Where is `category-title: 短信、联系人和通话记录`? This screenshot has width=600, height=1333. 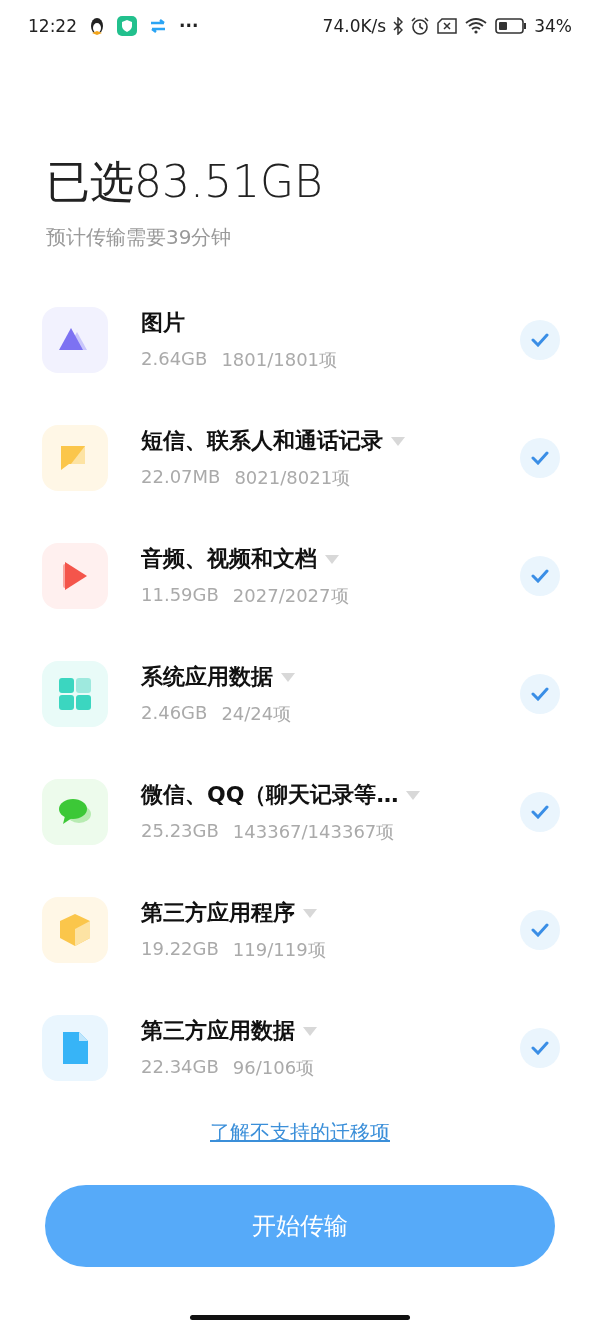
category-title: 短信、联系人和通话记录 is located at coordinates (262, 441).